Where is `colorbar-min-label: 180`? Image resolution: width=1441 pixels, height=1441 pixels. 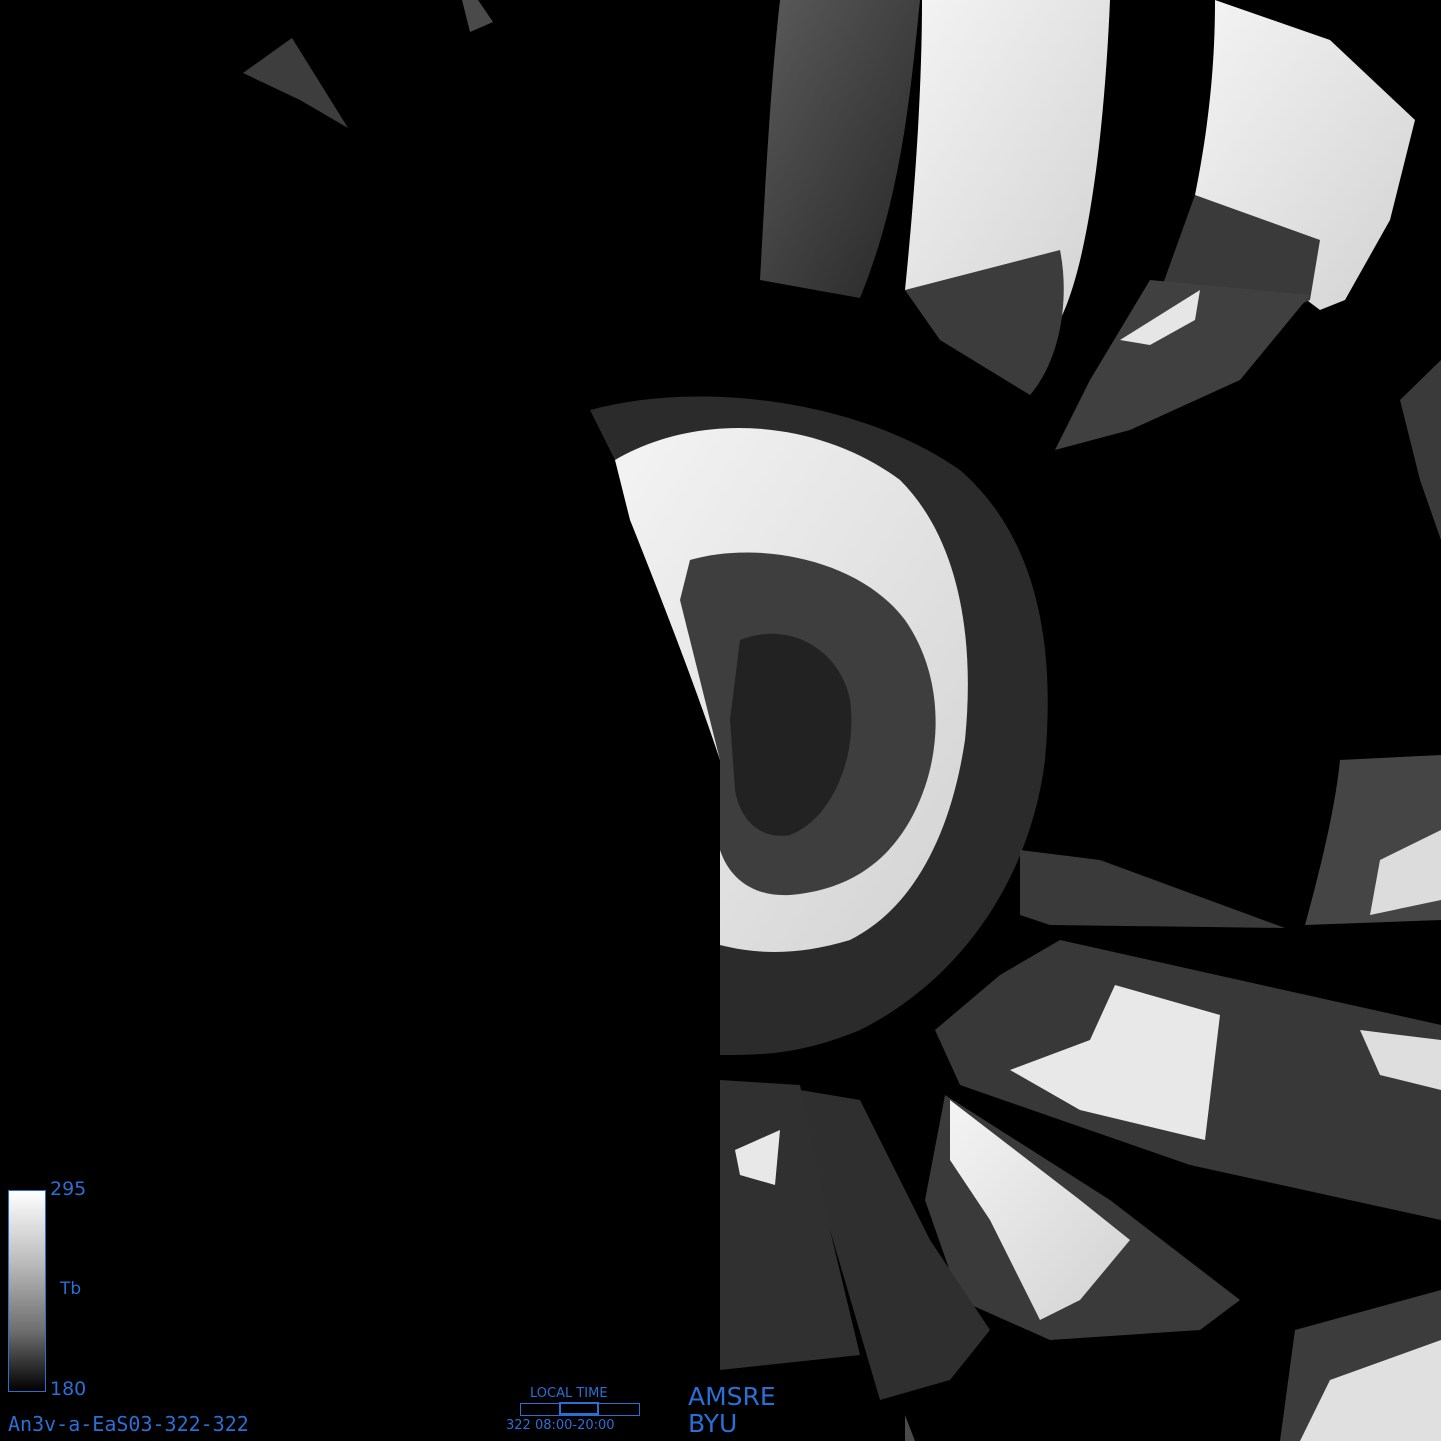 colorbar-min-label: 180 is located at coordinates (68, 1389).